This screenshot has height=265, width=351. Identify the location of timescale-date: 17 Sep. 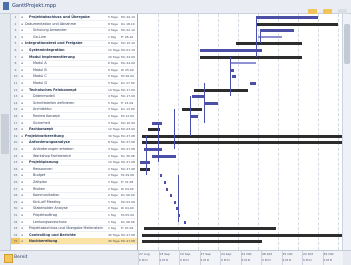
(205, 254).